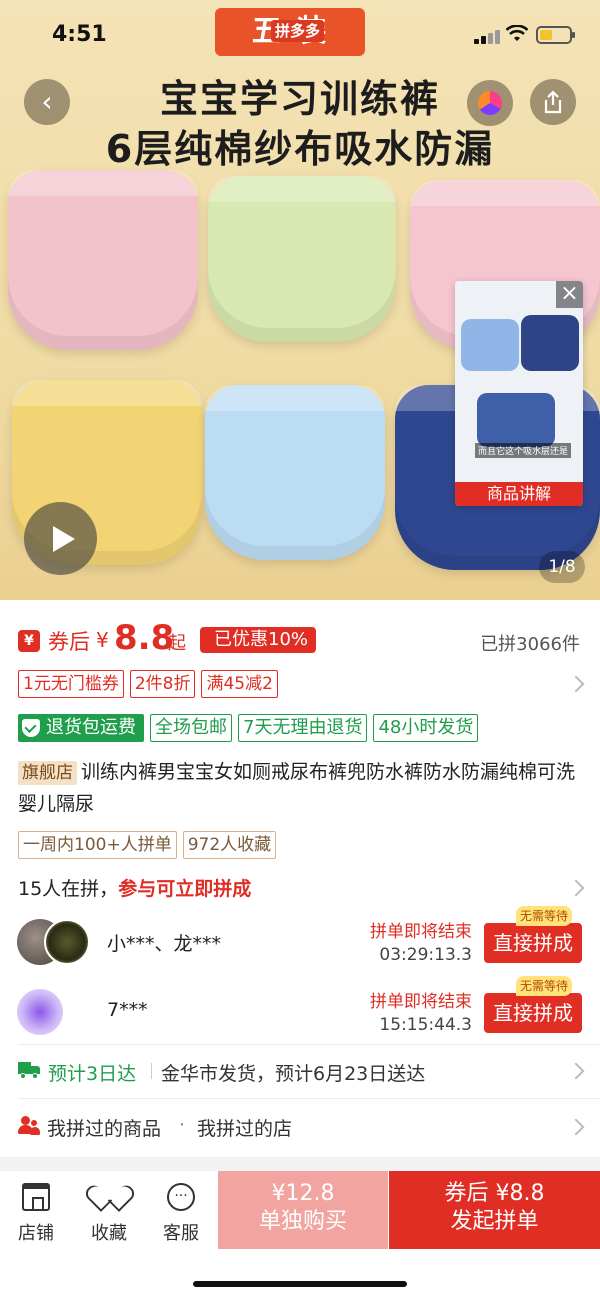 The width and height of the screenshot is (600, 1297). Describe the element at coordinates (300, 1164) in the screenshot. I see `section-gap` at that location.